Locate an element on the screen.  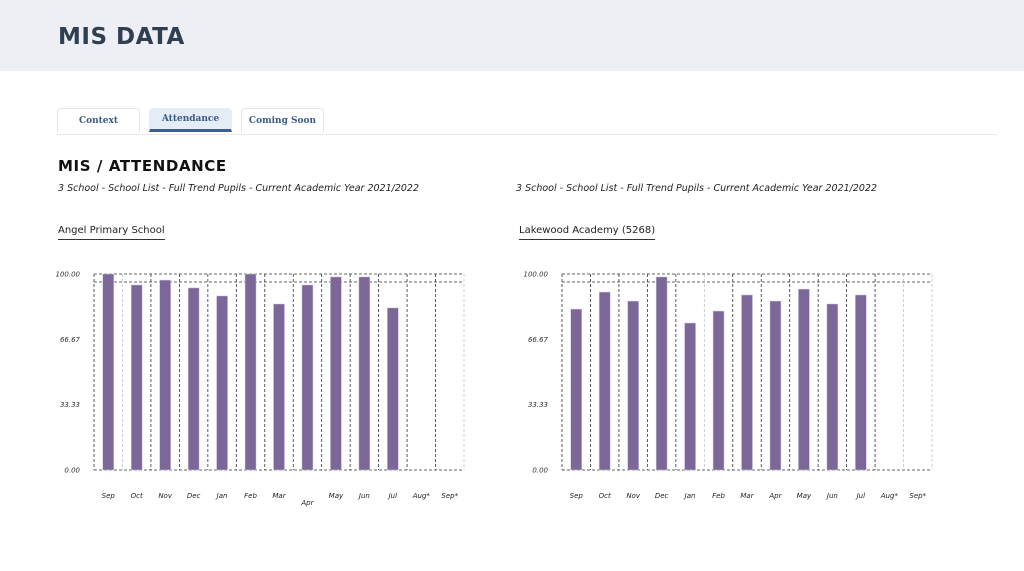
section-title: MIS / ATTENDANCE is located at coordinates (142, 166).